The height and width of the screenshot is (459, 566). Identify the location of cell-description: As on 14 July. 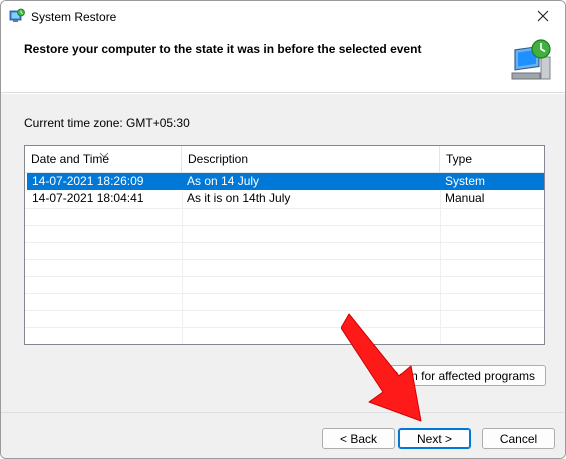
(223, 181).